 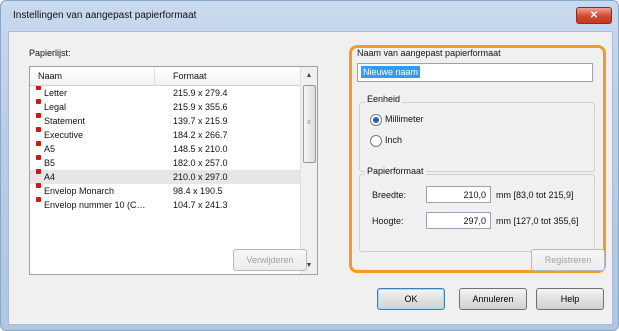 I want to click on list-item-name: Statement, so click(x=65, y=121).